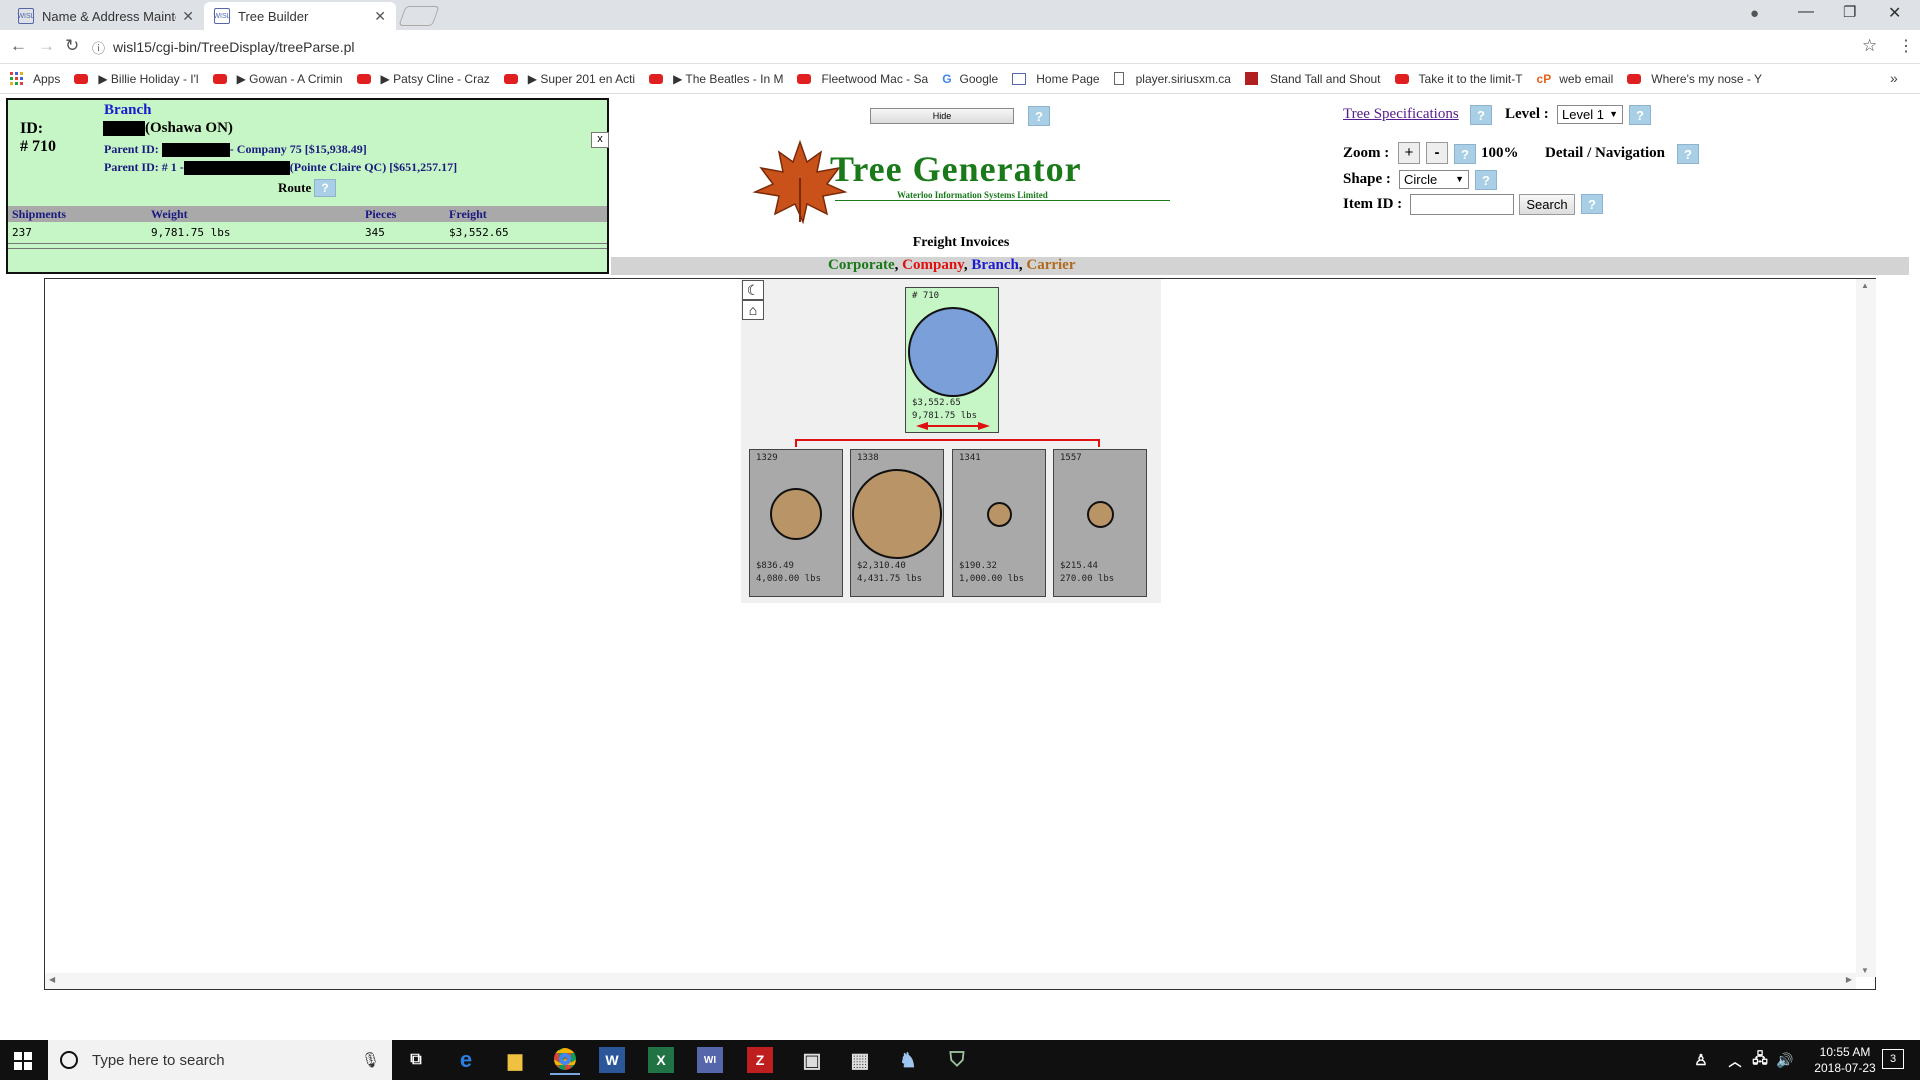 Image resolution: width=1920 pixels, height=1080 pixels. Describe the element at coordinates (419, 16) in the screenshot. I see `new-tab-button` at that location.